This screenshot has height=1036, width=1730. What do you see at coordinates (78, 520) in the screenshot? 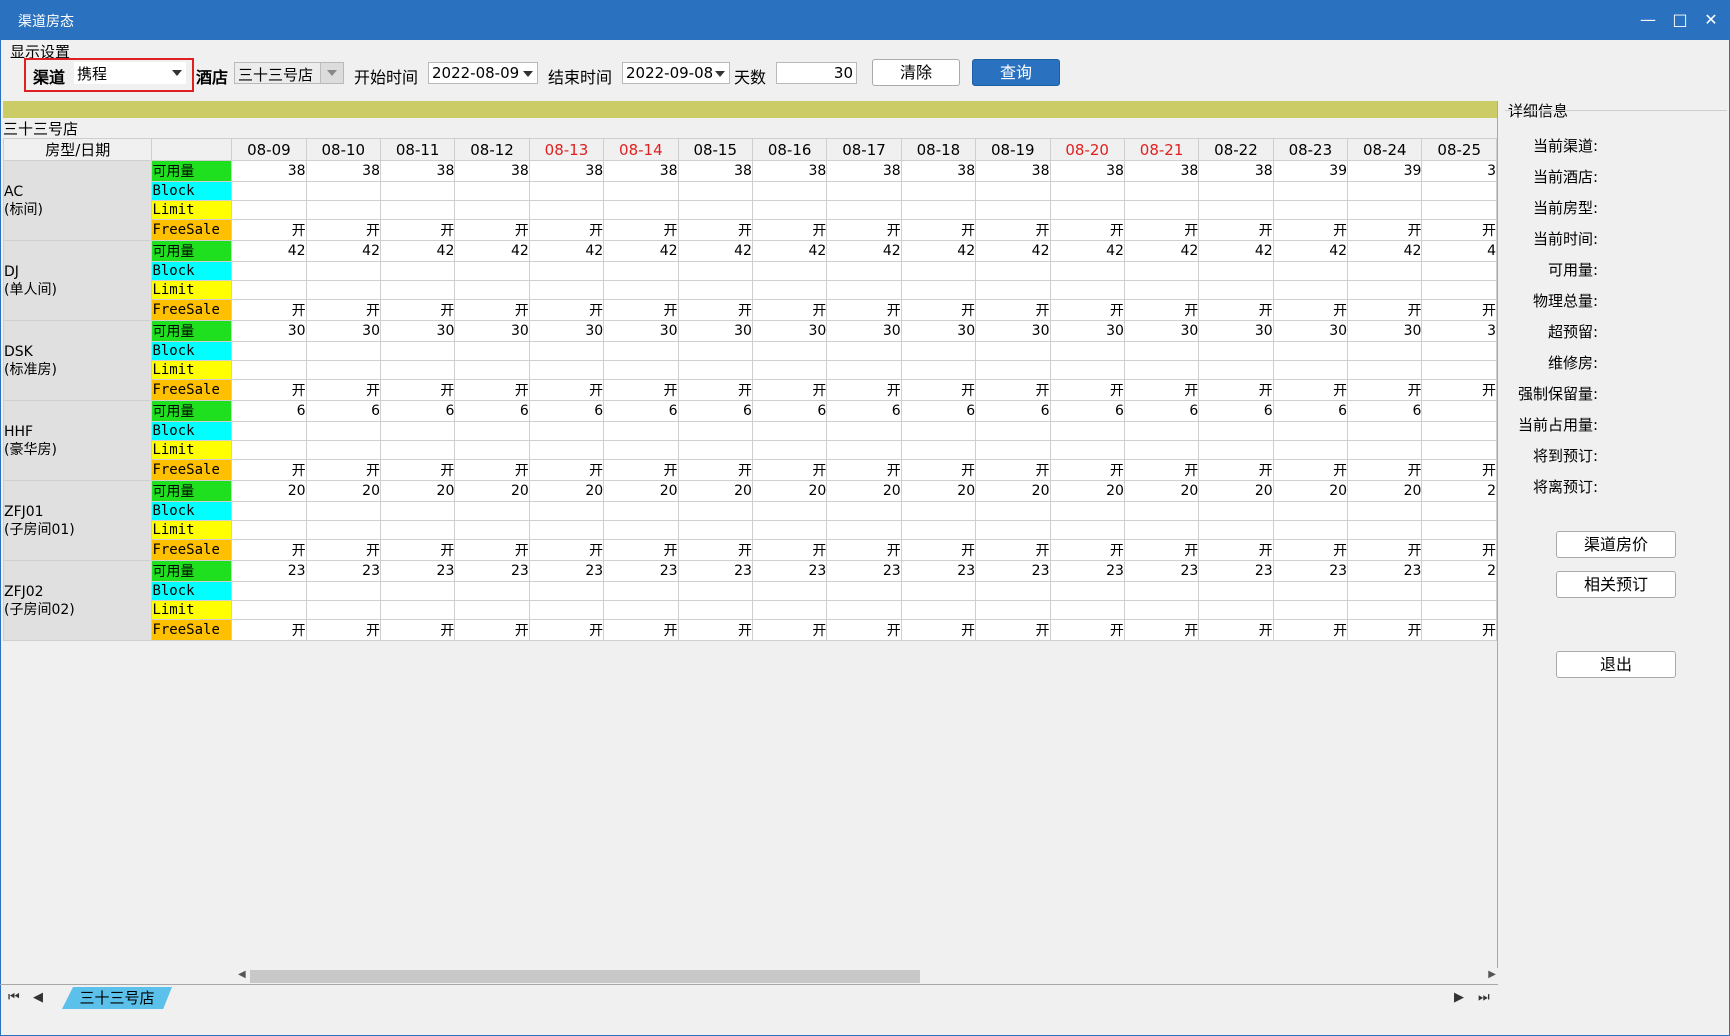
I see `room-type-cell: ZFJ01 (子房间01)` at bounding box center [78, 520].